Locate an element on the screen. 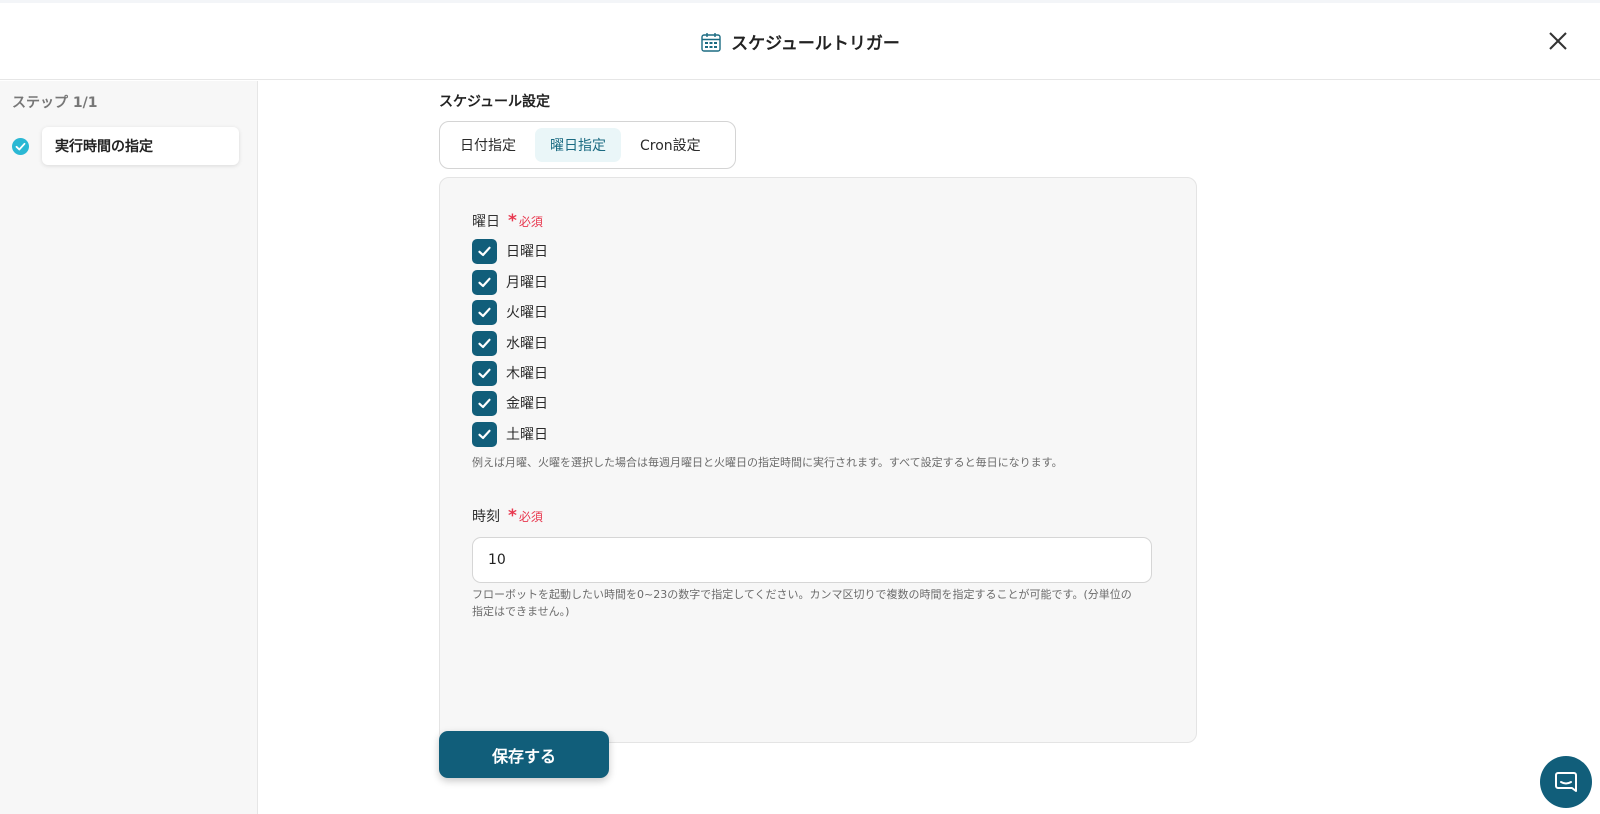  page-title: スケジュールトリガー is located at coordinates (815, 44).